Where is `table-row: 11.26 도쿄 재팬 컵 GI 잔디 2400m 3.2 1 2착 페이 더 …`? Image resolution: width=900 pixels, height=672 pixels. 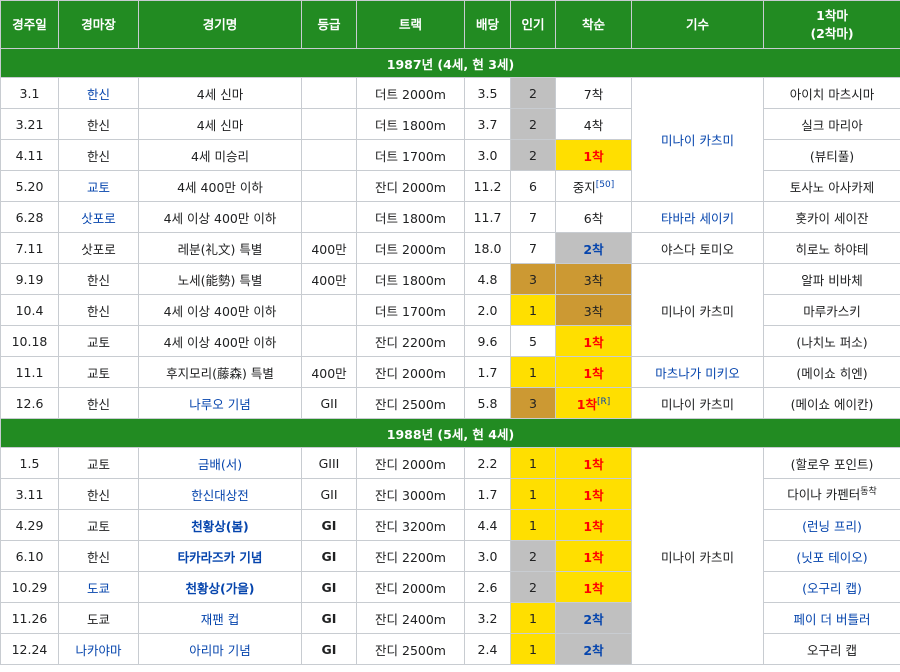
table-row: 11.26 도쿄 재팬 컵 GI 잔디 2400m 3.2 1 2착 페이 더 … is located at coordinates (450, 618).